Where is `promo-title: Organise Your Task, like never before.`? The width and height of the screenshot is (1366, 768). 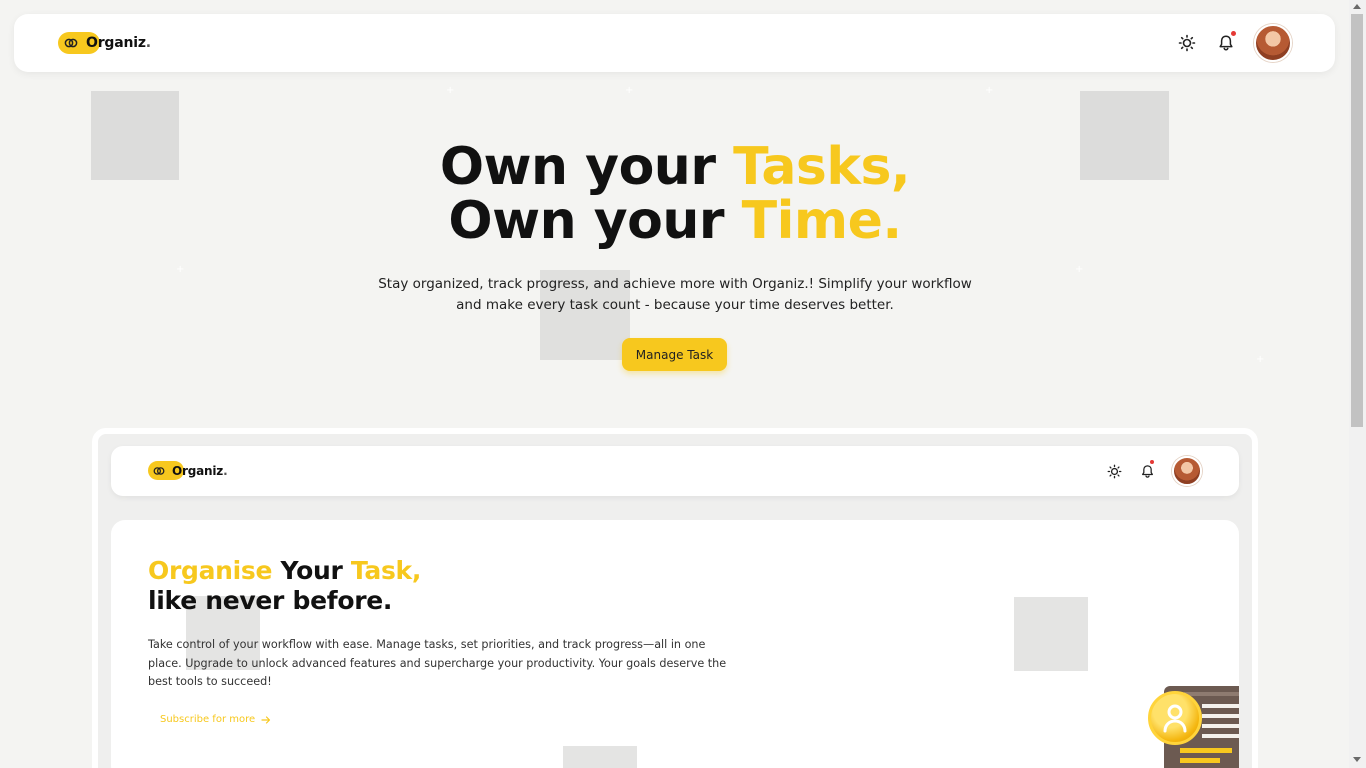
promo-title: Organise Your Task, like never before. is located at coordinates (285, 585).